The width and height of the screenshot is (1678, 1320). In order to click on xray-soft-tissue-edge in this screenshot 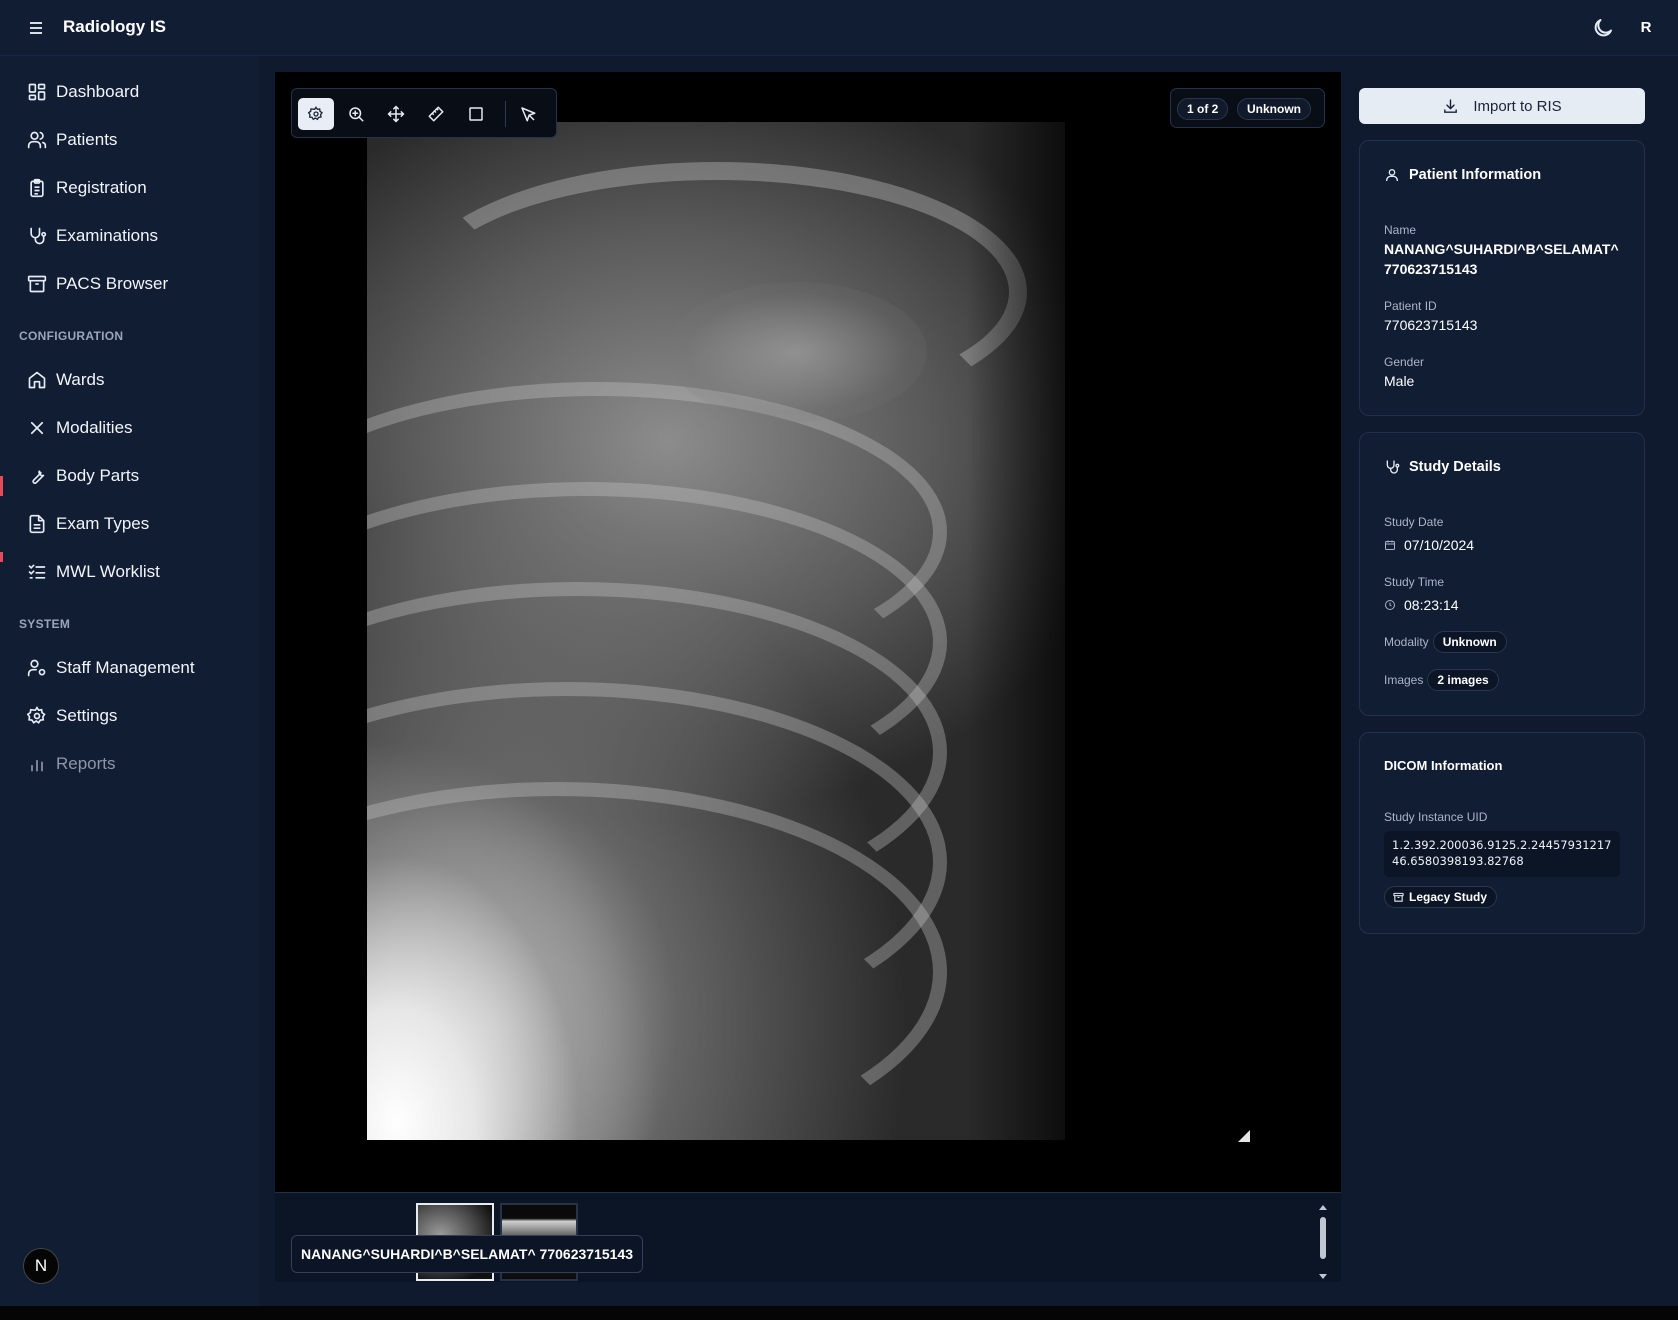, I will do `click(1016, 631)`.